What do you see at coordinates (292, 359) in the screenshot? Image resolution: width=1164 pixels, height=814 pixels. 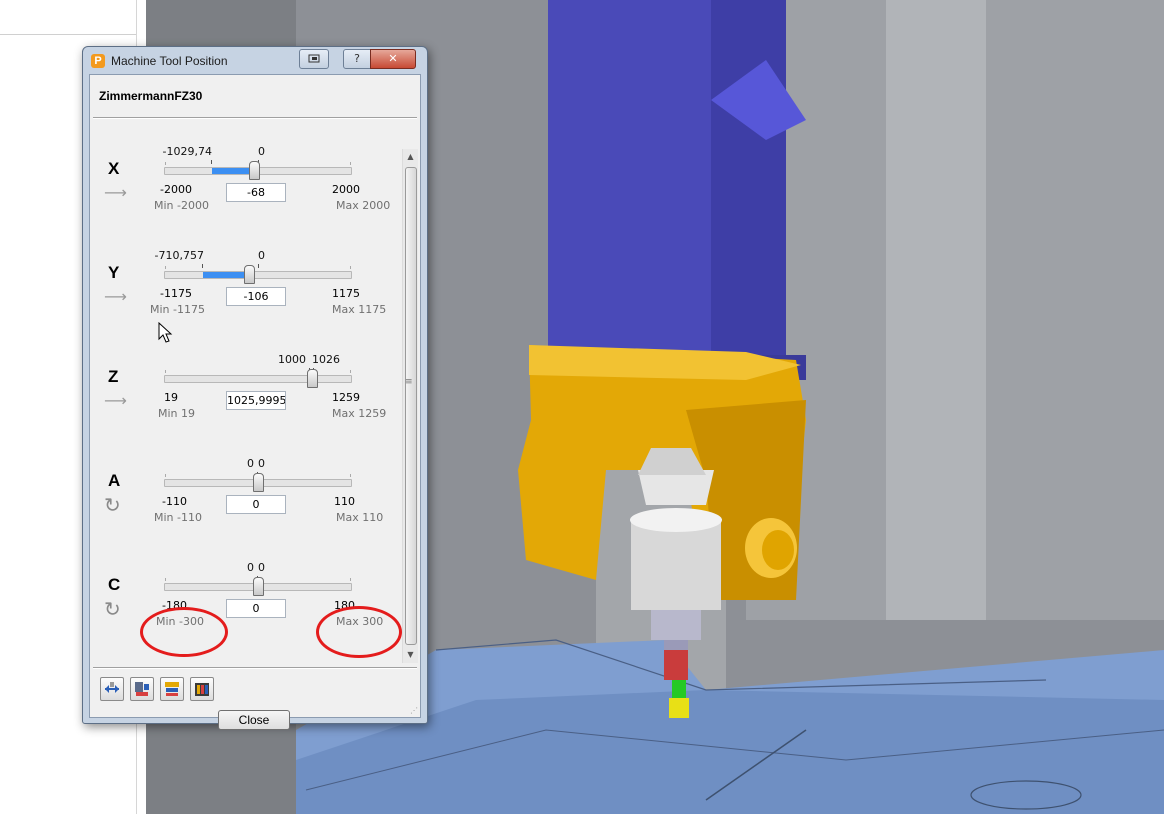 I see `z-current-marker-label: 1000` at bounding box center [292, 359].